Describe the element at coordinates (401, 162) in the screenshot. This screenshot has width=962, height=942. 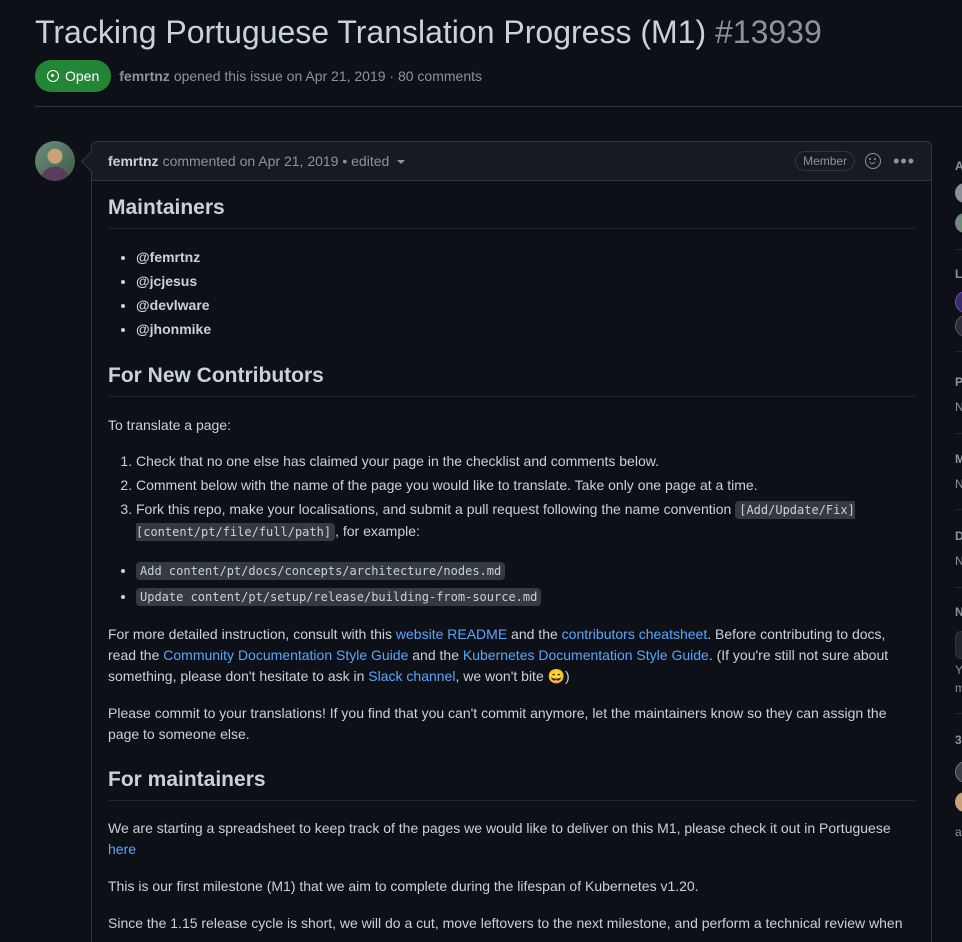
I see `chevron-down-icon` at that location.